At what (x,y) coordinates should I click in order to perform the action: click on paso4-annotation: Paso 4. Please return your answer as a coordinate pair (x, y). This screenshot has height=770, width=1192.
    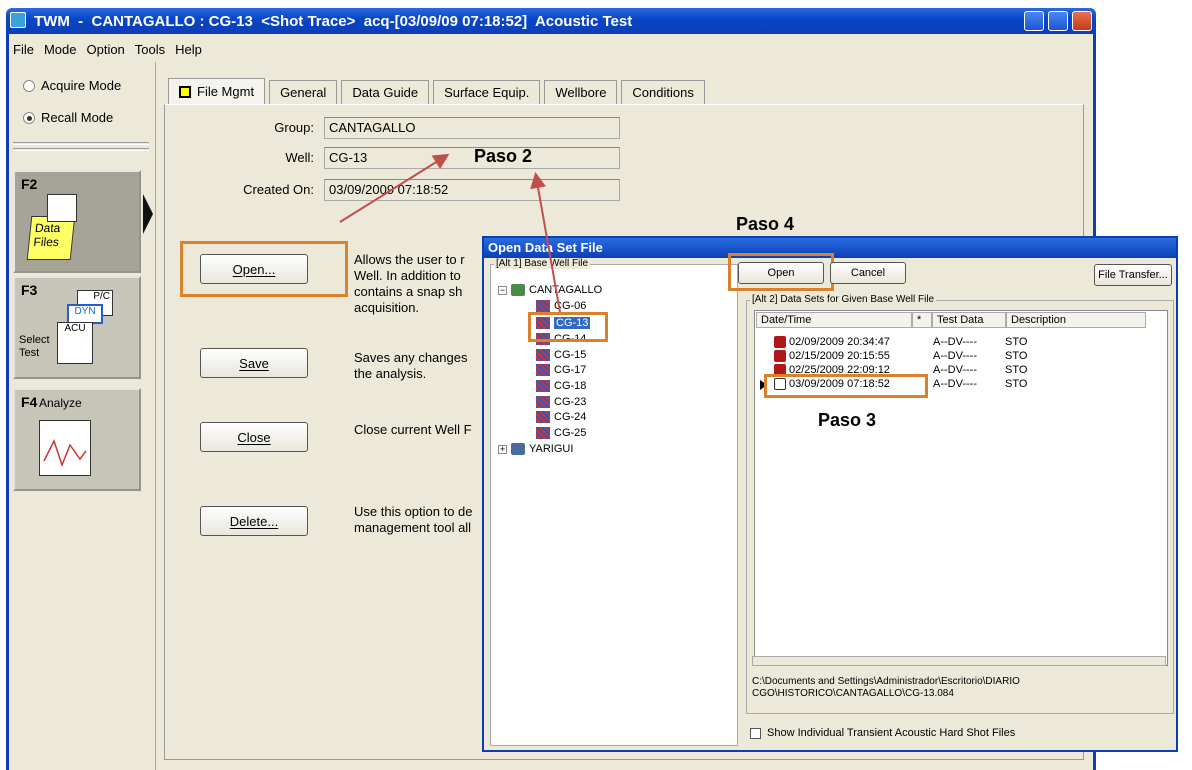
    Looking at the image, I should click on (765, 224).